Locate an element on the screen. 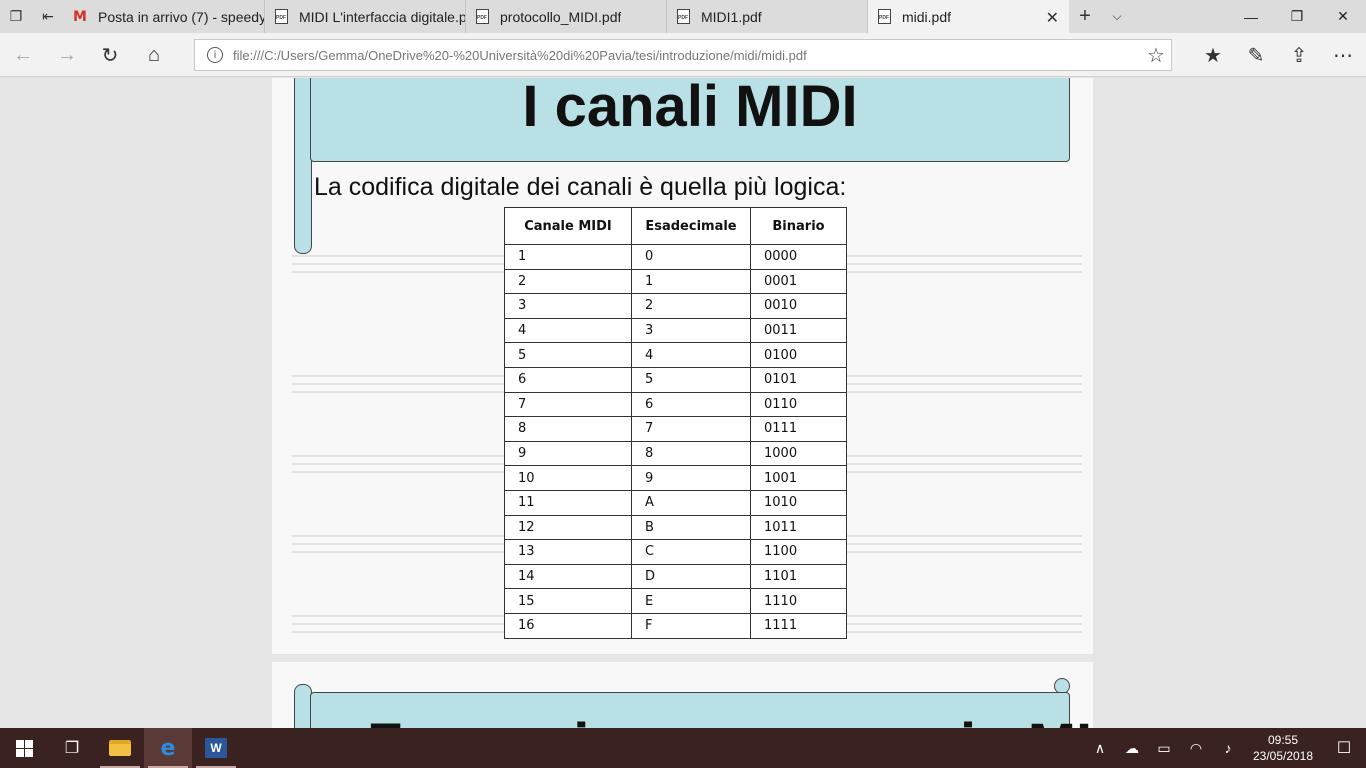 The image size is (1366, 768). clock: 09:55 23/05/2018 is located at coordinates (1283, 748).